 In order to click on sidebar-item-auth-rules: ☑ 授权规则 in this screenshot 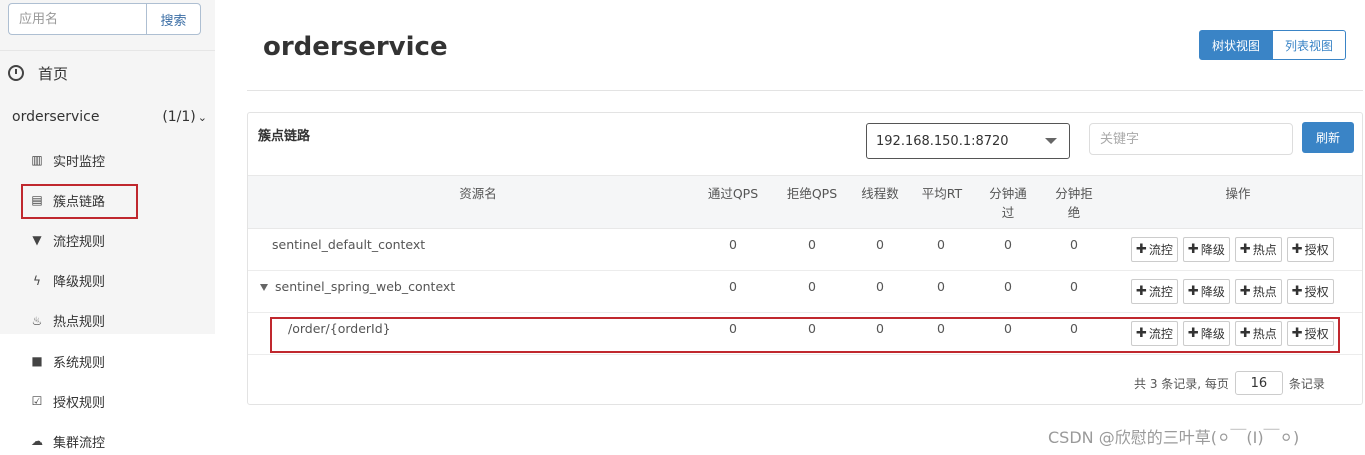, I will do `click(107, 401)`.